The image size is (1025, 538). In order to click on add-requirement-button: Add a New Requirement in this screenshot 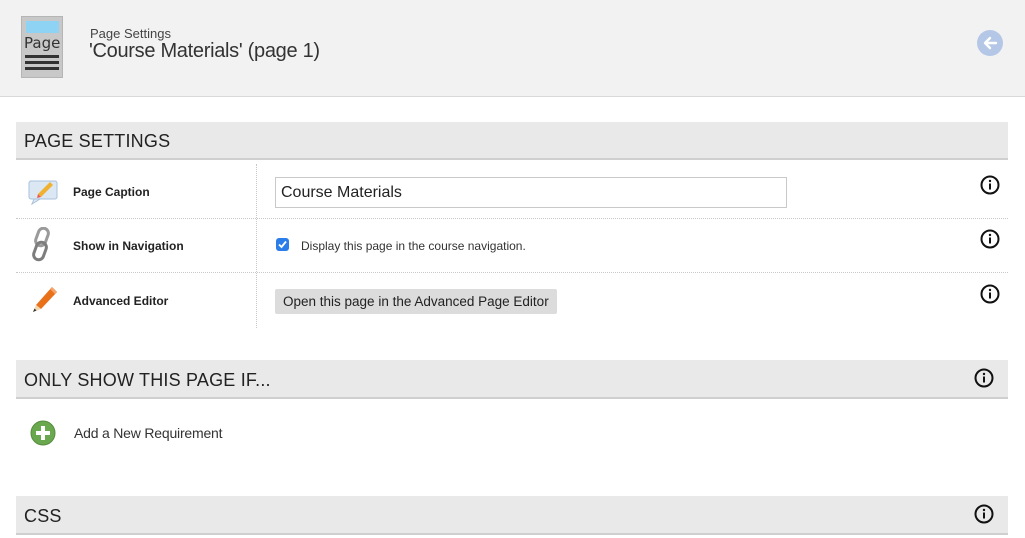, I will do `click(126, 433)`.